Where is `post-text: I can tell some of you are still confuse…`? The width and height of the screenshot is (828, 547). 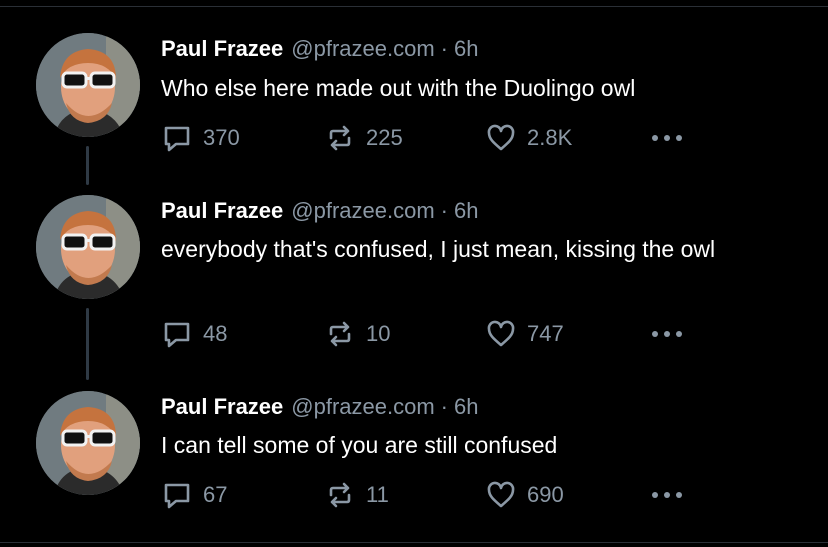 post-text: I can tell some of you are still confuse… is located at coordinates (359, 445).